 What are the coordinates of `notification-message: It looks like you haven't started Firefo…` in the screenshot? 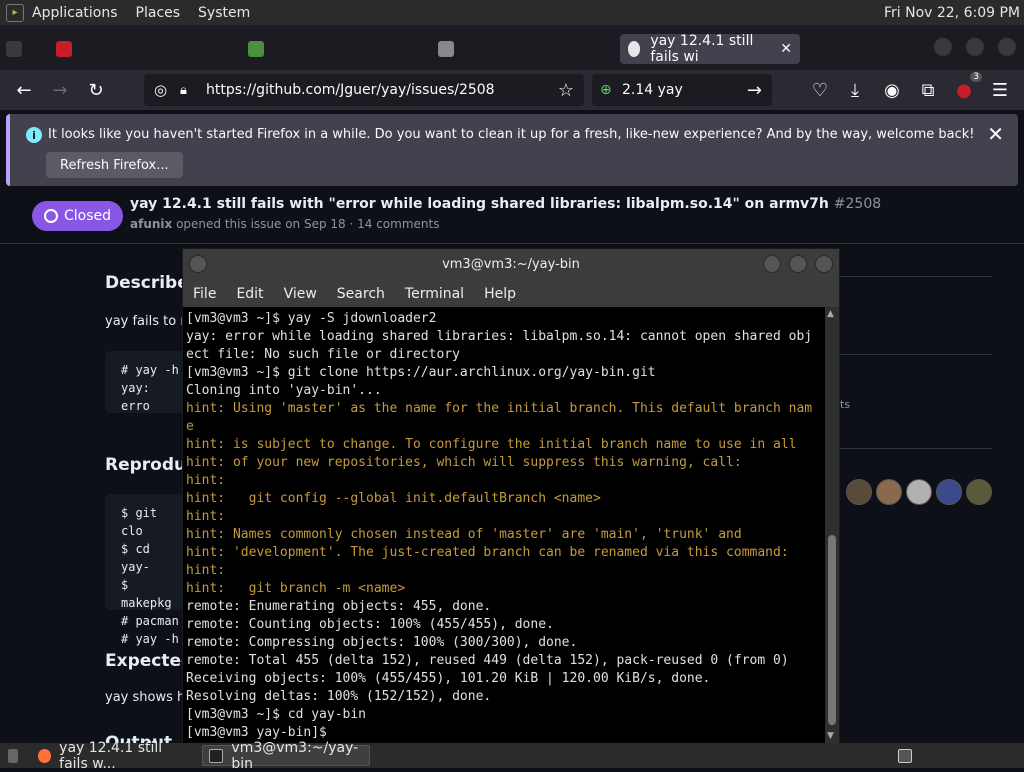 It's located at (511, 134).